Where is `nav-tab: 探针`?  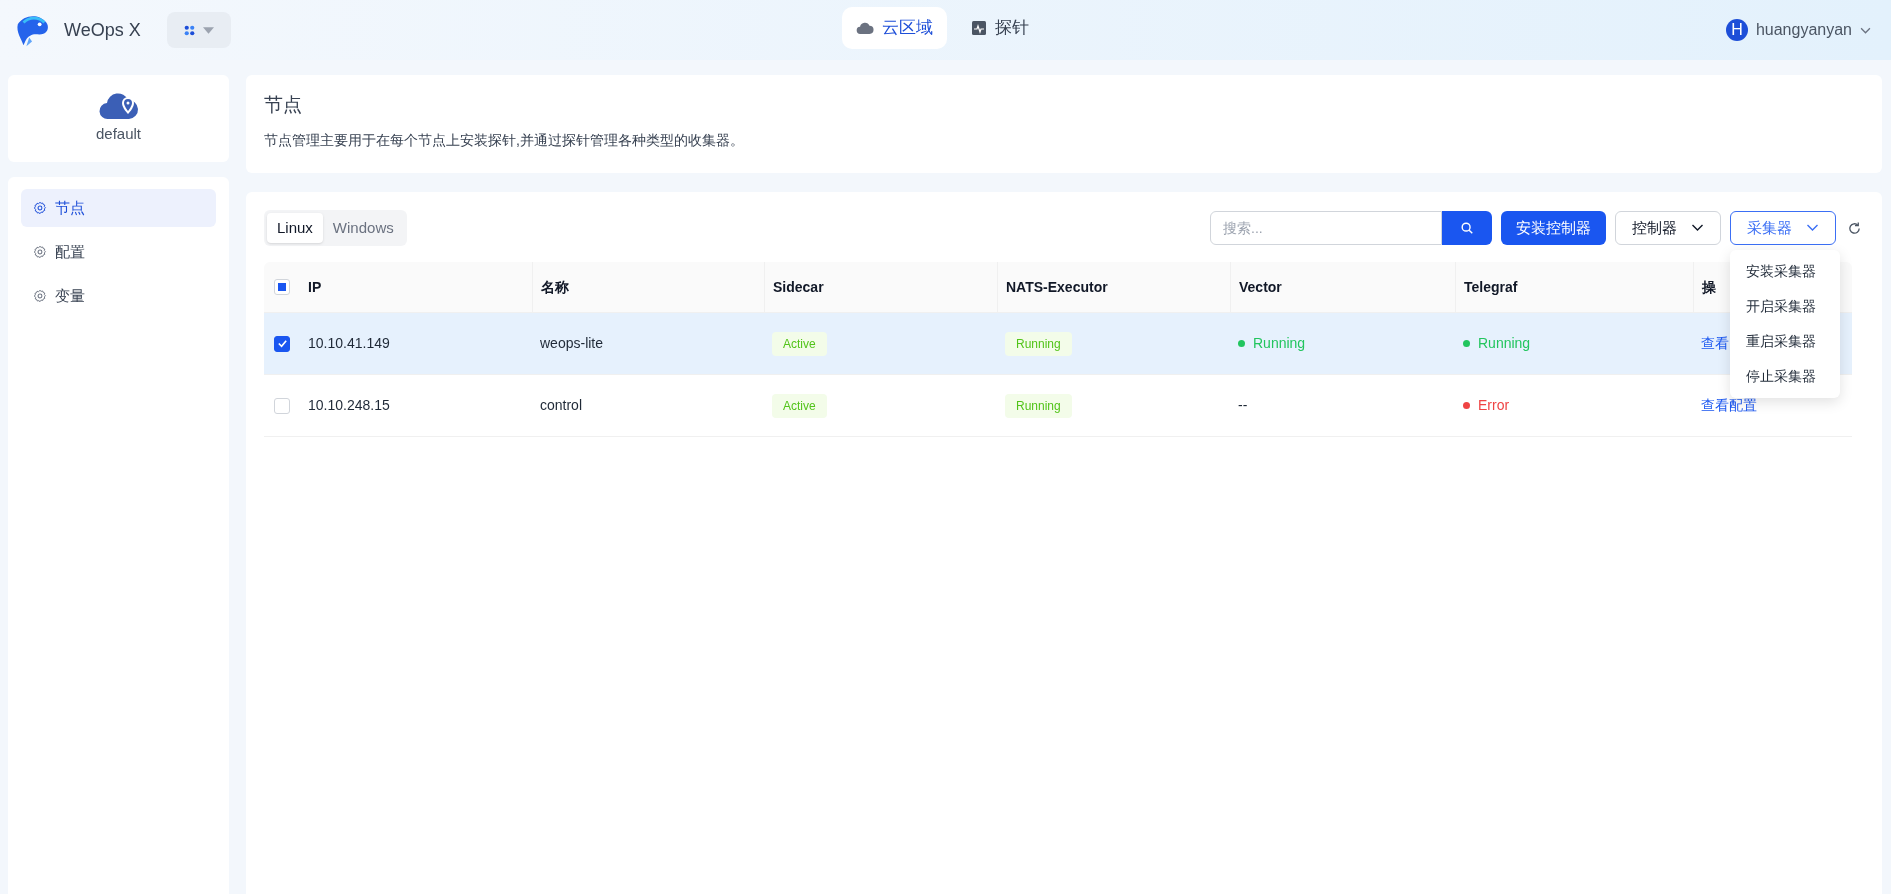 nav-tab: 探针 is located at coordinates (1000, 28).